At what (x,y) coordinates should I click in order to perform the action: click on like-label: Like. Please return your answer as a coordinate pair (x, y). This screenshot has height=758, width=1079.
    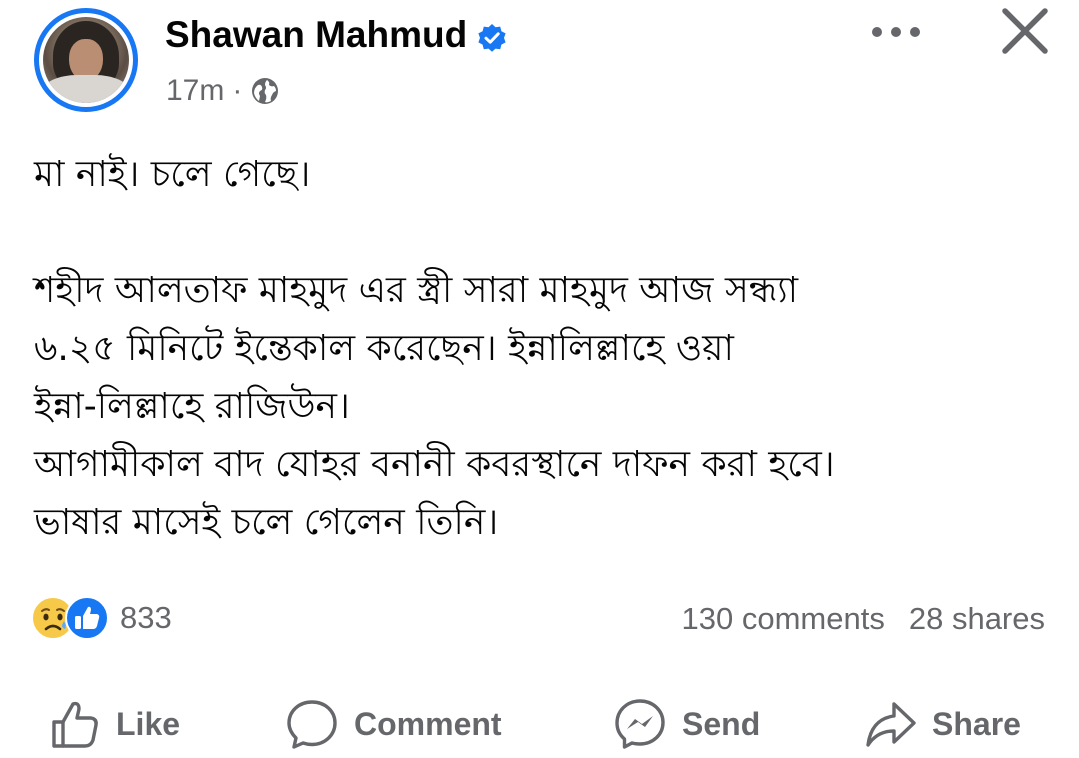
    Looking at the image, I should click on (148, 723).